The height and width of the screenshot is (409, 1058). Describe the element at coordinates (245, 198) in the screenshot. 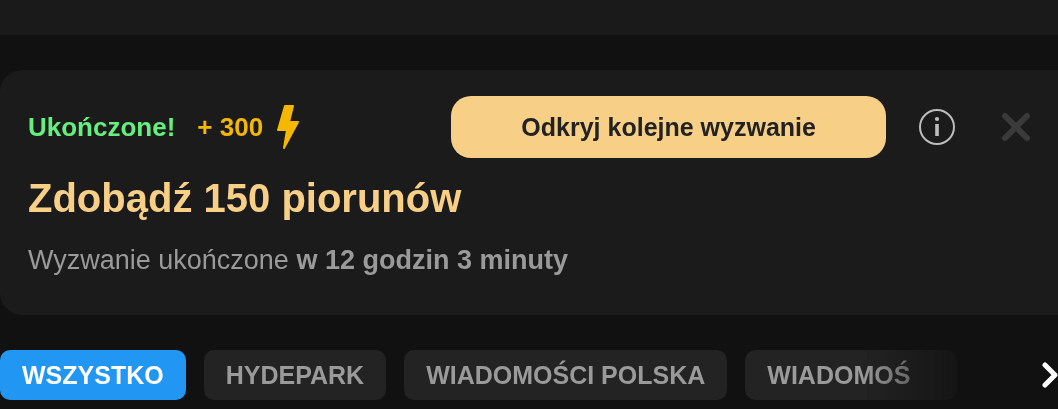

I see `challenge-title: Zdobądź 150 piorunów` at that location.